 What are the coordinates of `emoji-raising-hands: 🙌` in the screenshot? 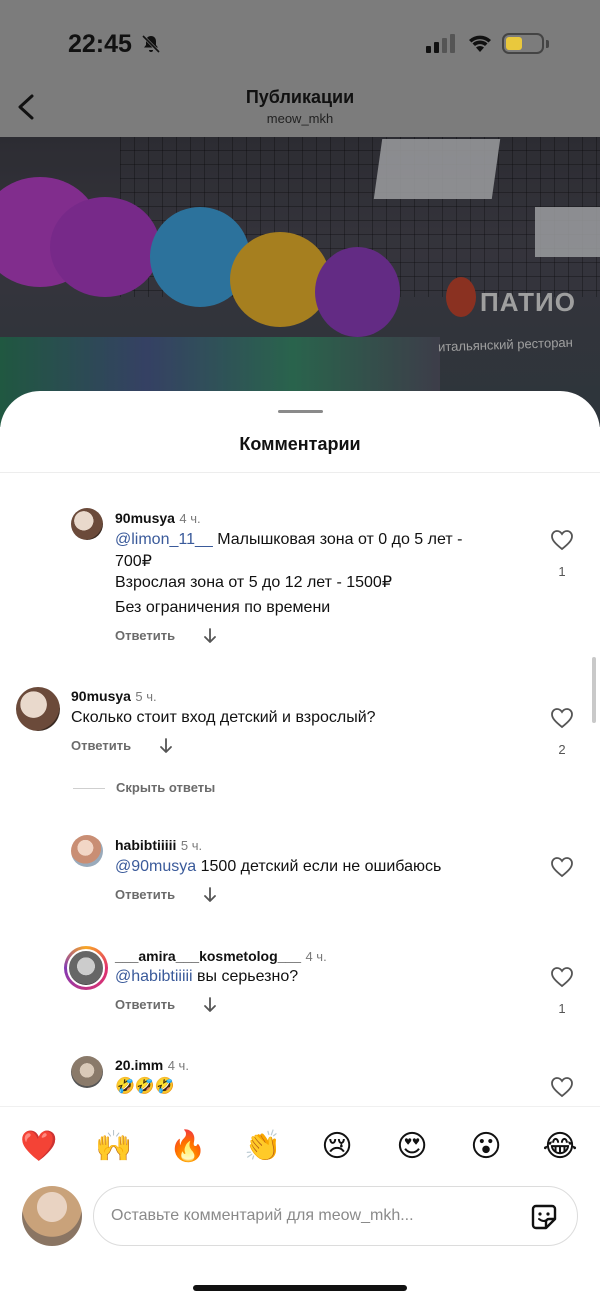 It's located at (114, 1147).